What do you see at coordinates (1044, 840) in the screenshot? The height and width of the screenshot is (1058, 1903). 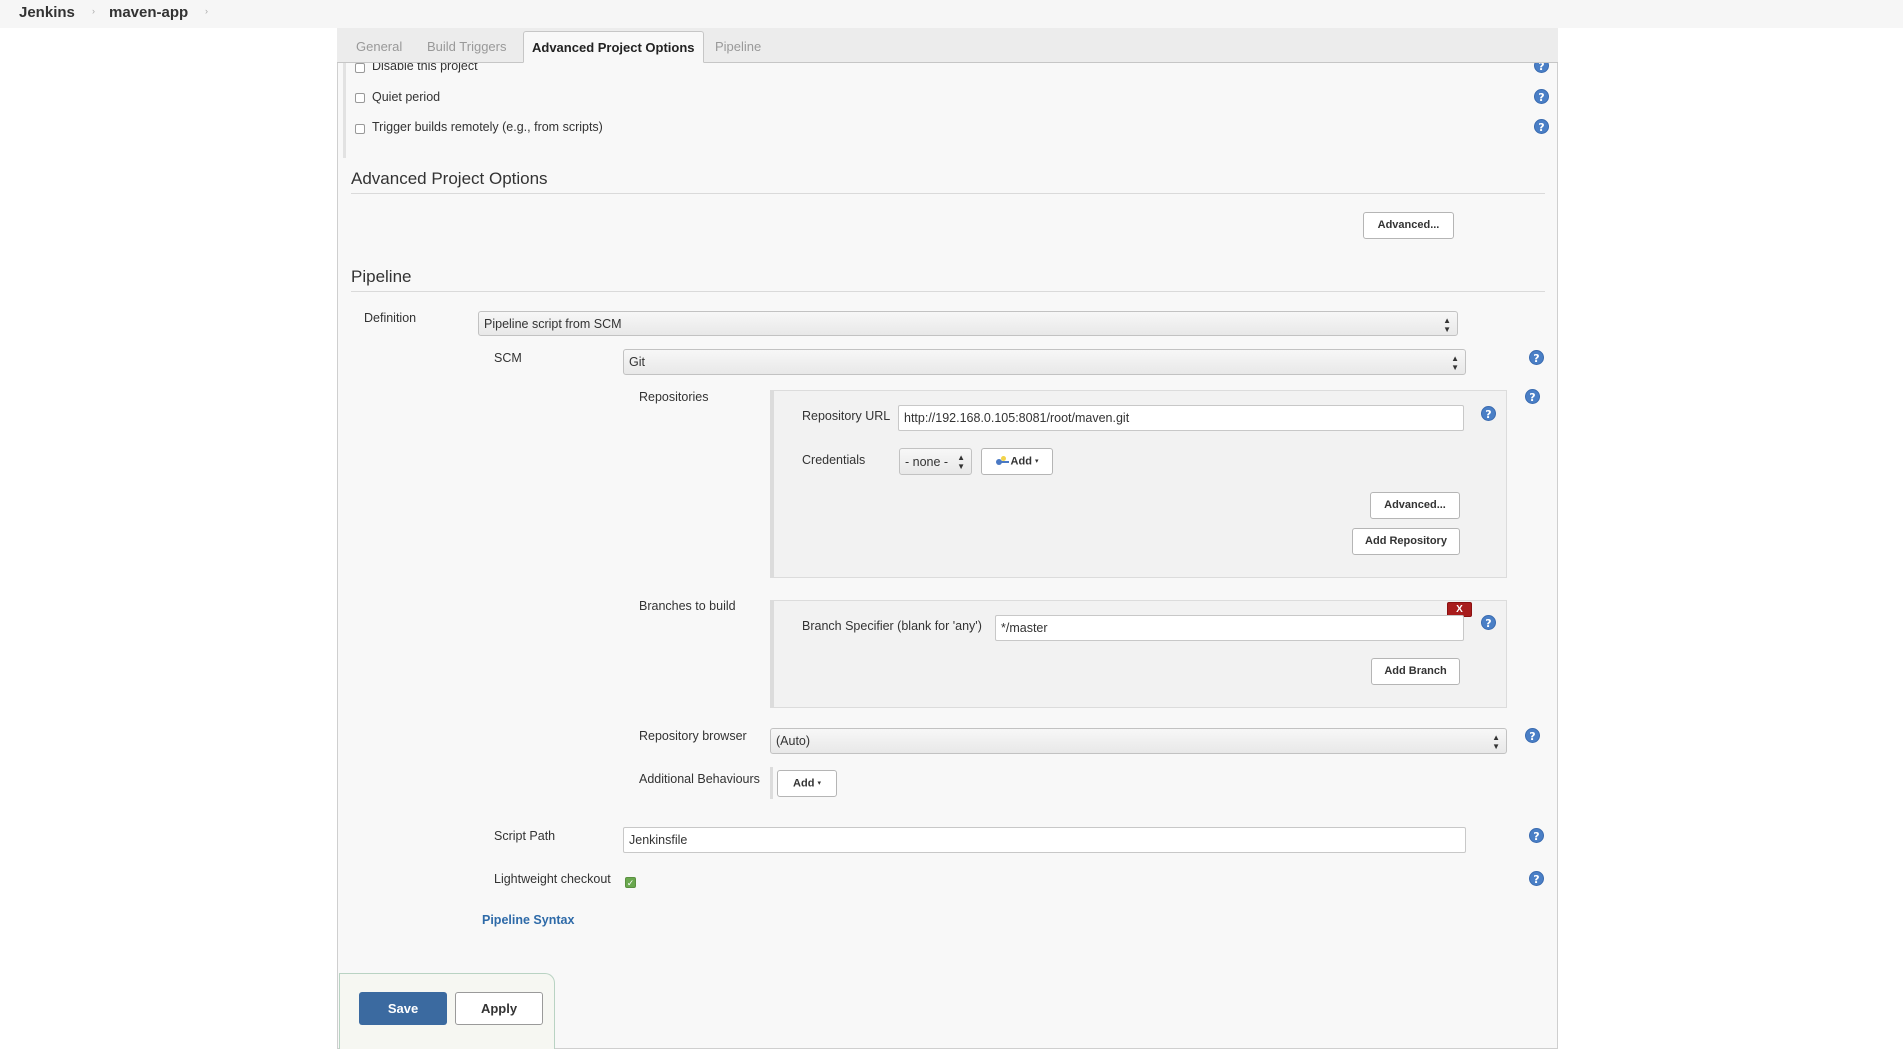 I see `script-path-input: Jenkinsfile` at bounding box center [1044, 840].